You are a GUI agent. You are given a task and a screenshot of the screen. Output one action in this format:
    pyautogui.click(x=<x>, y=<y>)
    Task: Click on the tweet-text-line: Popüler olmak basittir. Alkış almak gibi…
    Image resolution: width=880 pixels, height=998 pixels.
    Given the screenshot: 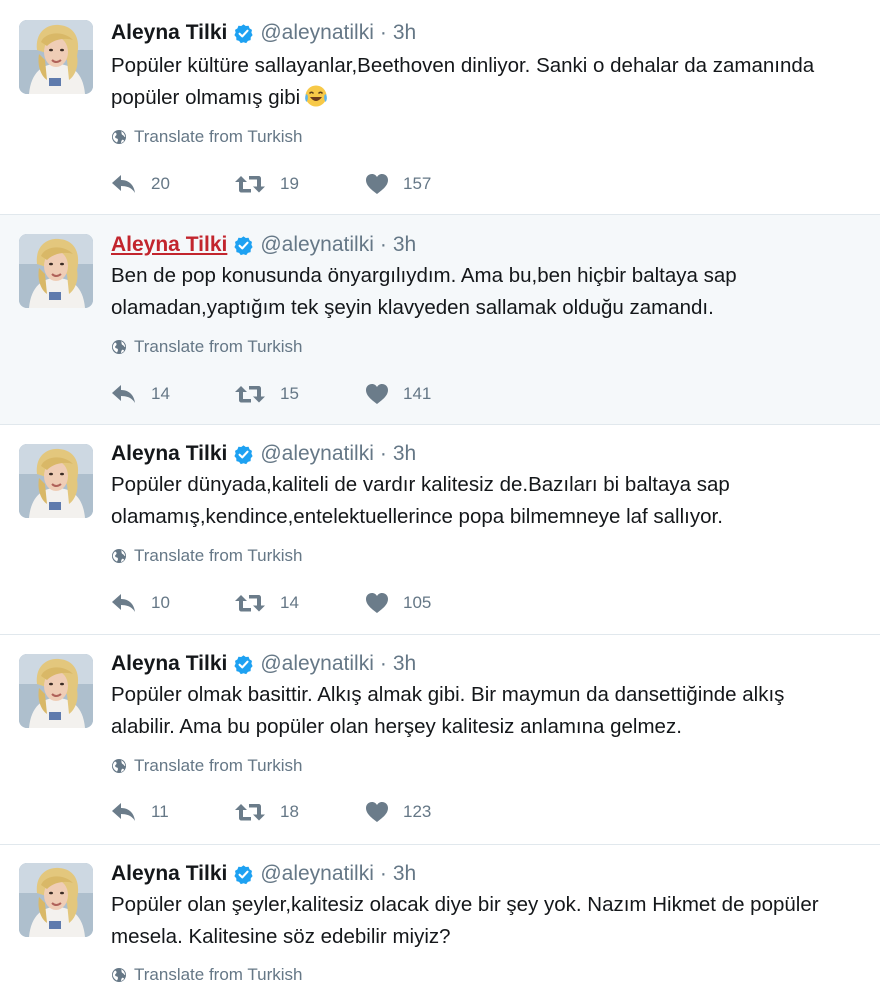 What is the action you would take?
    pyautogui.click(x=448, y=694)
    